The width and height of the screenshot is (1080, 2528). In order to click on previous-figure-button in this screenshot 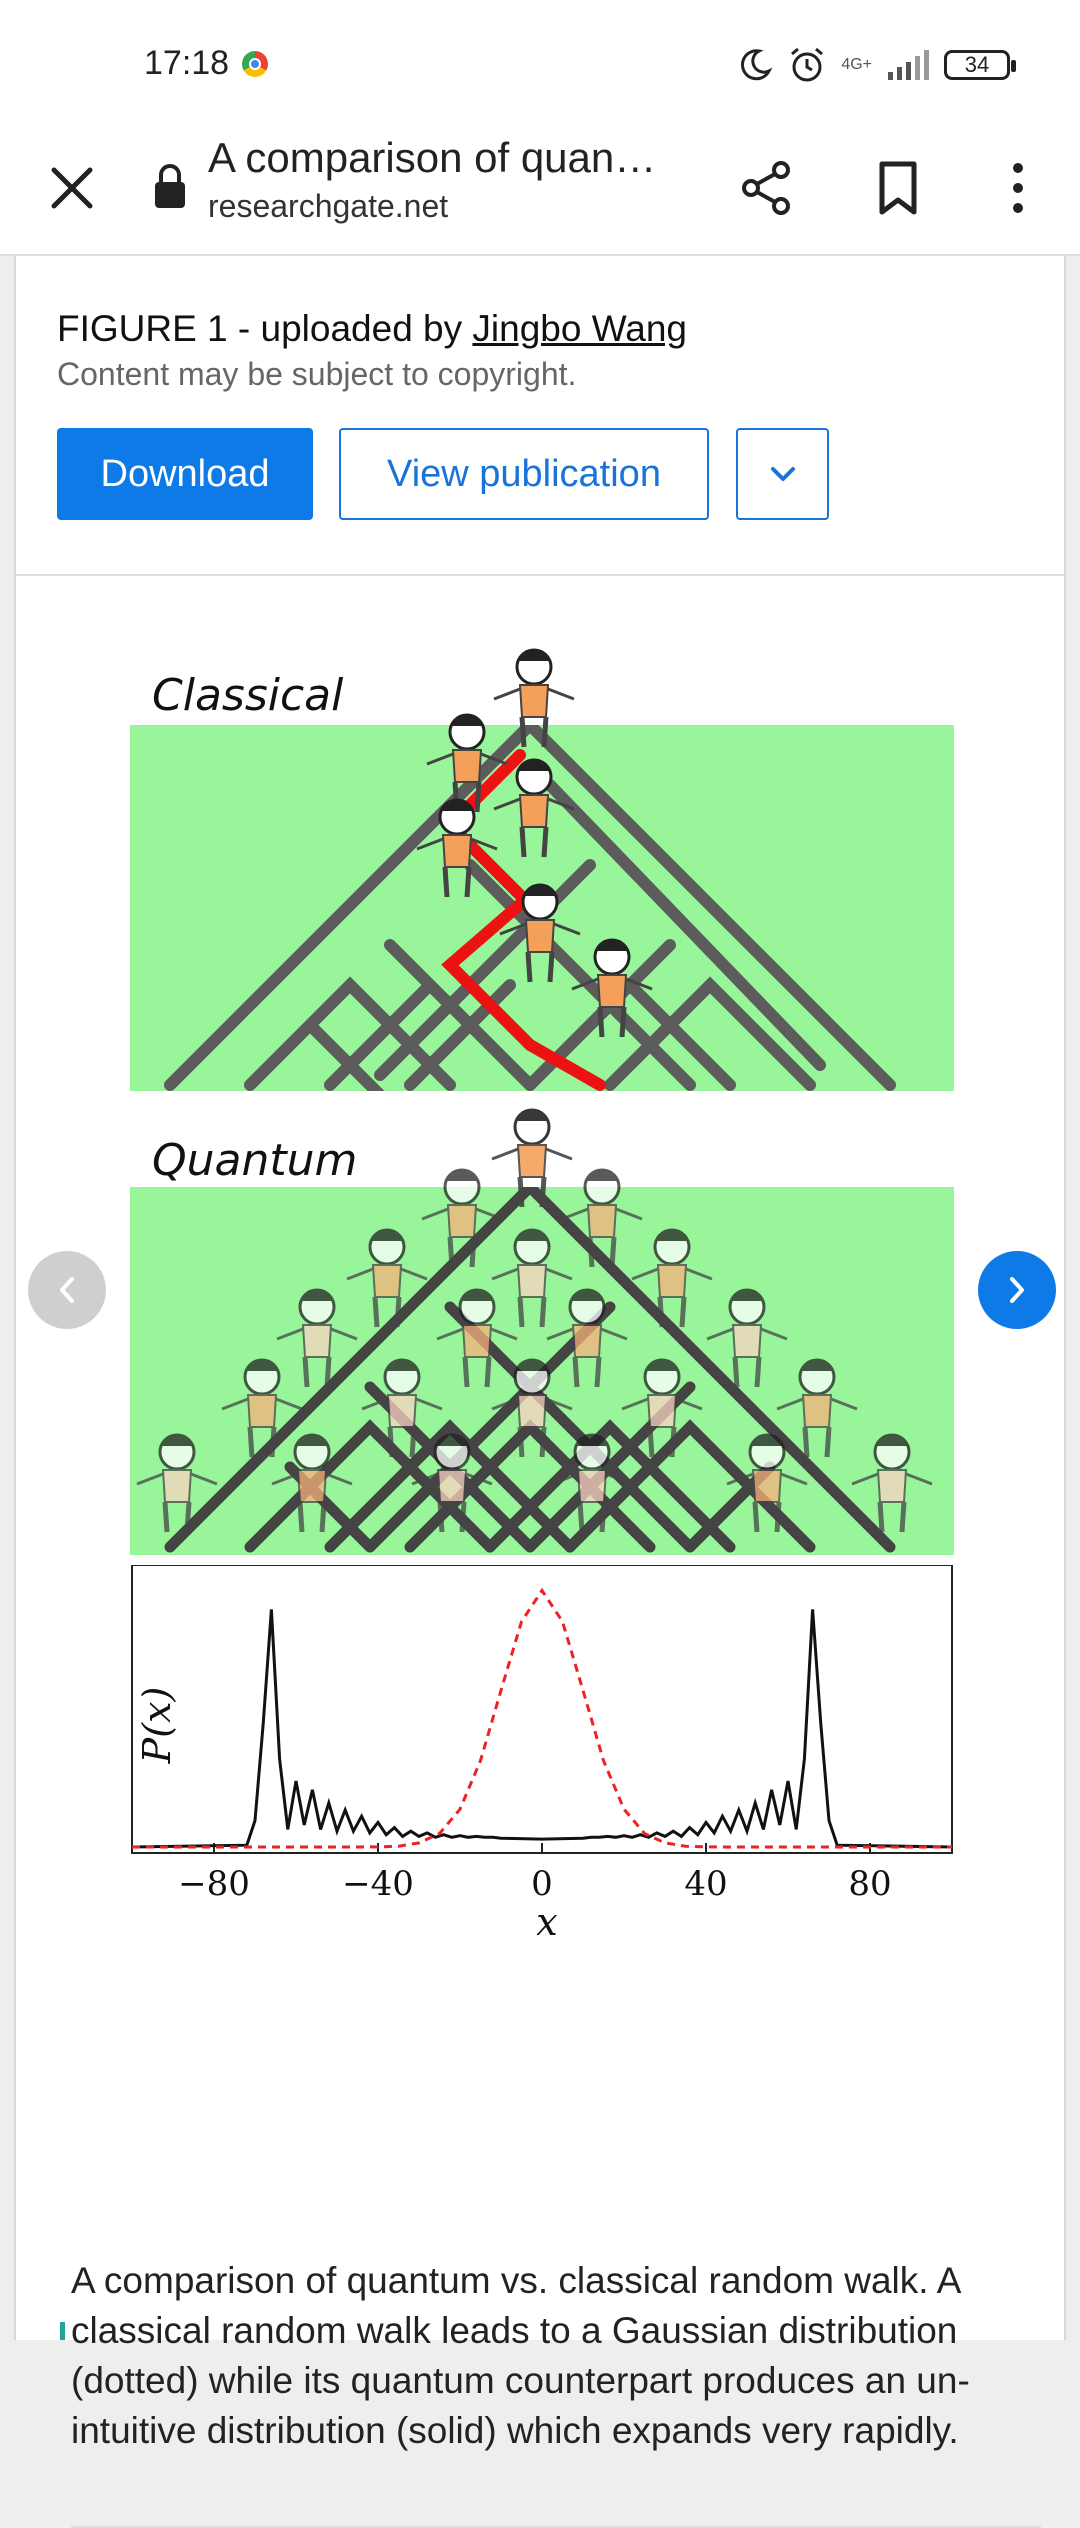, I will do `click(67, 1290)`.